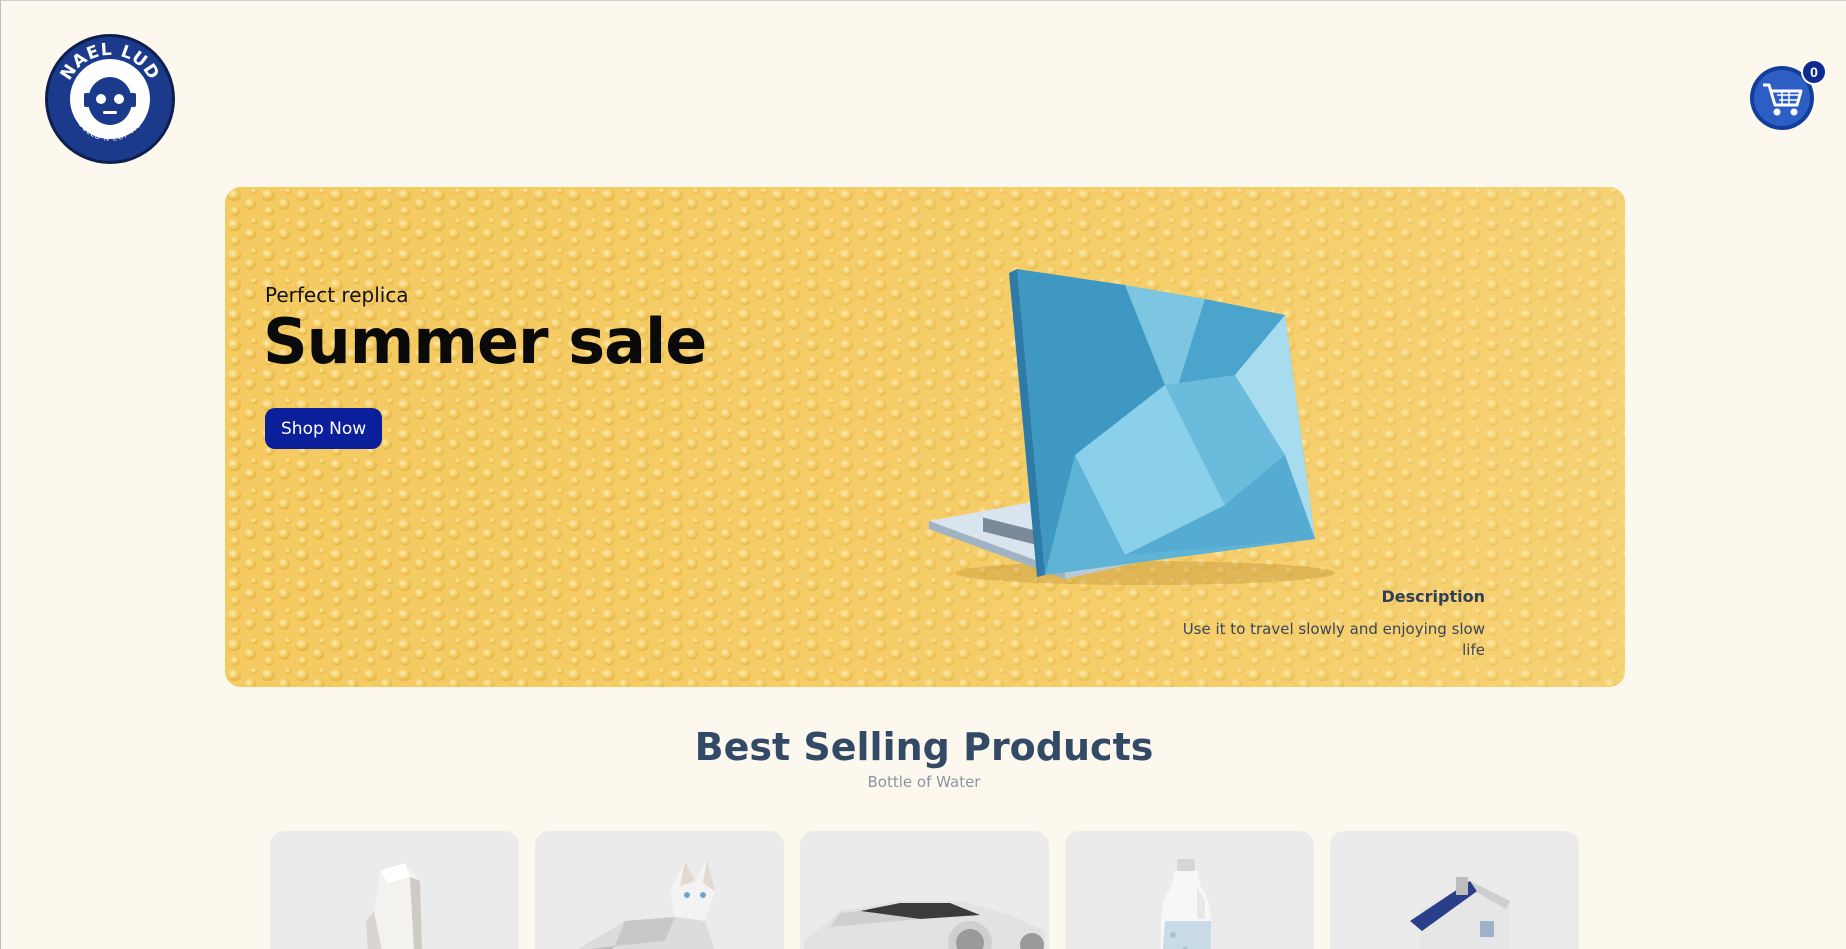 This screenshot has height=949, width=1846. What do you see at coordinates (924, 890) in the screenshot?
I see `product-card-car` at bounding box center [924, 890].